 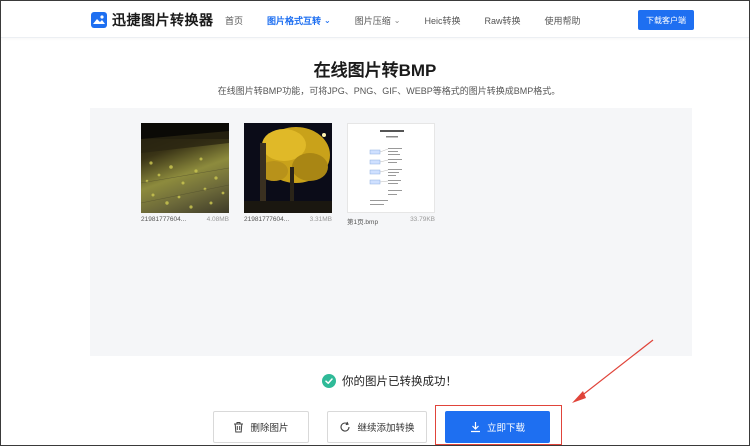 What do you see at coordinates (386, 428) in the screenshot?
I see `continue-add-label: 继续添加转换` at bounding box center [386, 428].